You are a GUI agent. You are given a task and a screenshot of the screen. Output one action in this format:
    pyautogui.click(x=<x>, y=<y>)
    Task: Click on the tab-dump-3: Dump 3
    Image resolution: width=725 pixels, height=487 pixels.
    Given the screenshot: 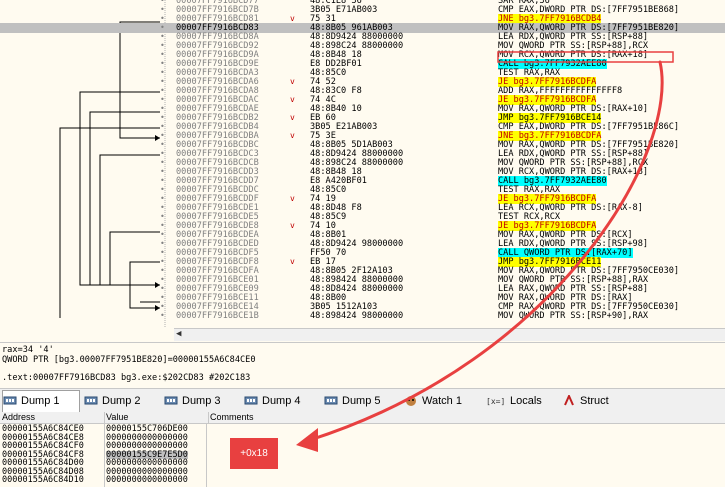 What is the action you would take?
    pyautogui.click(x=202, y=401)
    